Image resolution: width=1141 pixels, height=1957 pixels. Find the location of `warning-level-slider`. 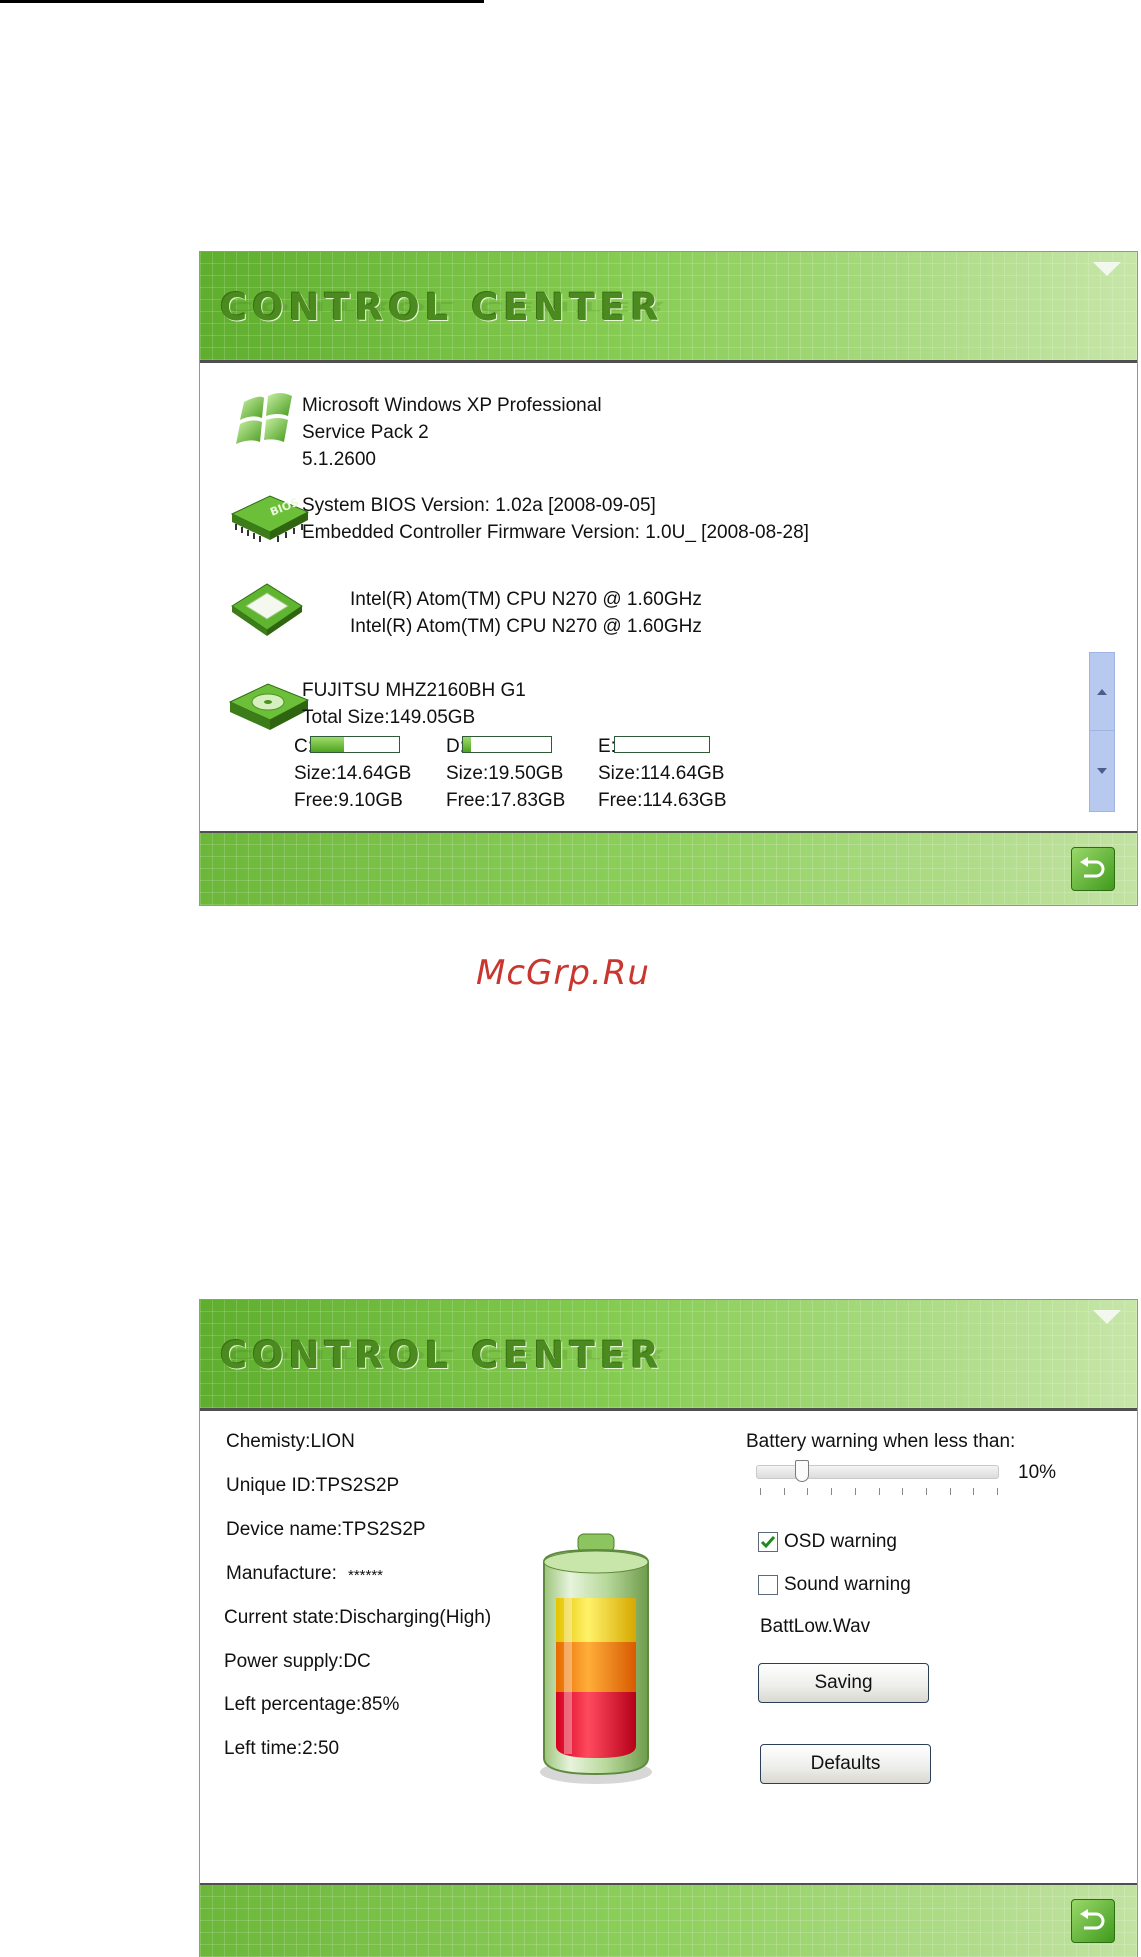

warning-level-slider is located at coordinates (877, 1472).